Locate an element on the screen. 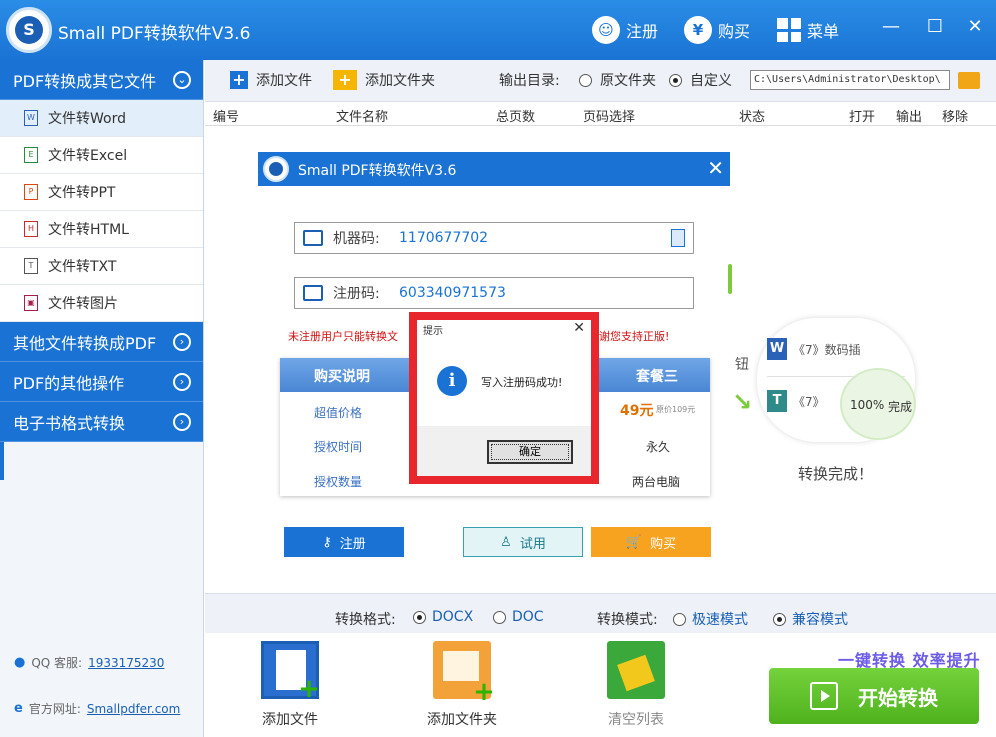 The width and height of the screenshot is (996, 737). browse-folder-icon is located at coordinates (969, 80).